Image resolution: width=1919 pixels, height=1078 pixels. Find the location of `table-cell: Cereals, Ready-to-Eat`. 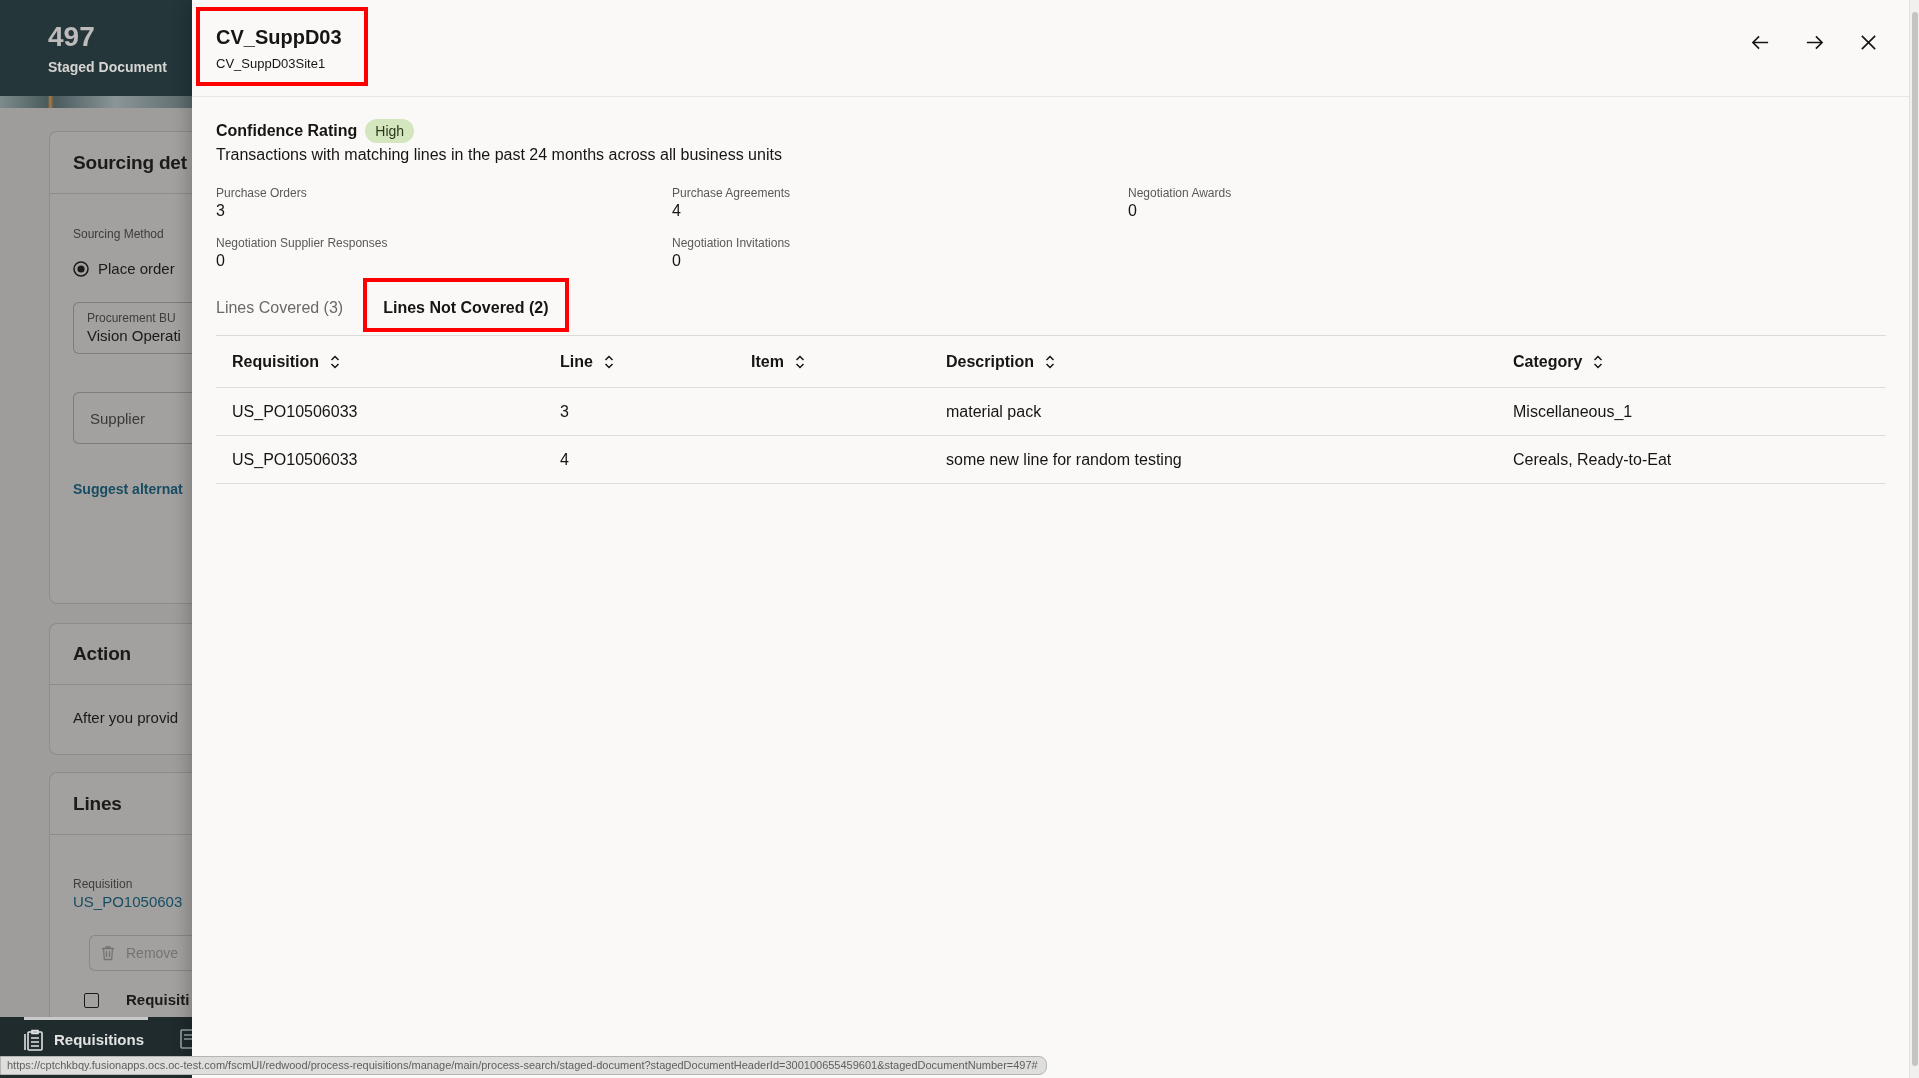

table-cell: Cereals, Ready-to-Eat is located at coordinates (1592, 459).